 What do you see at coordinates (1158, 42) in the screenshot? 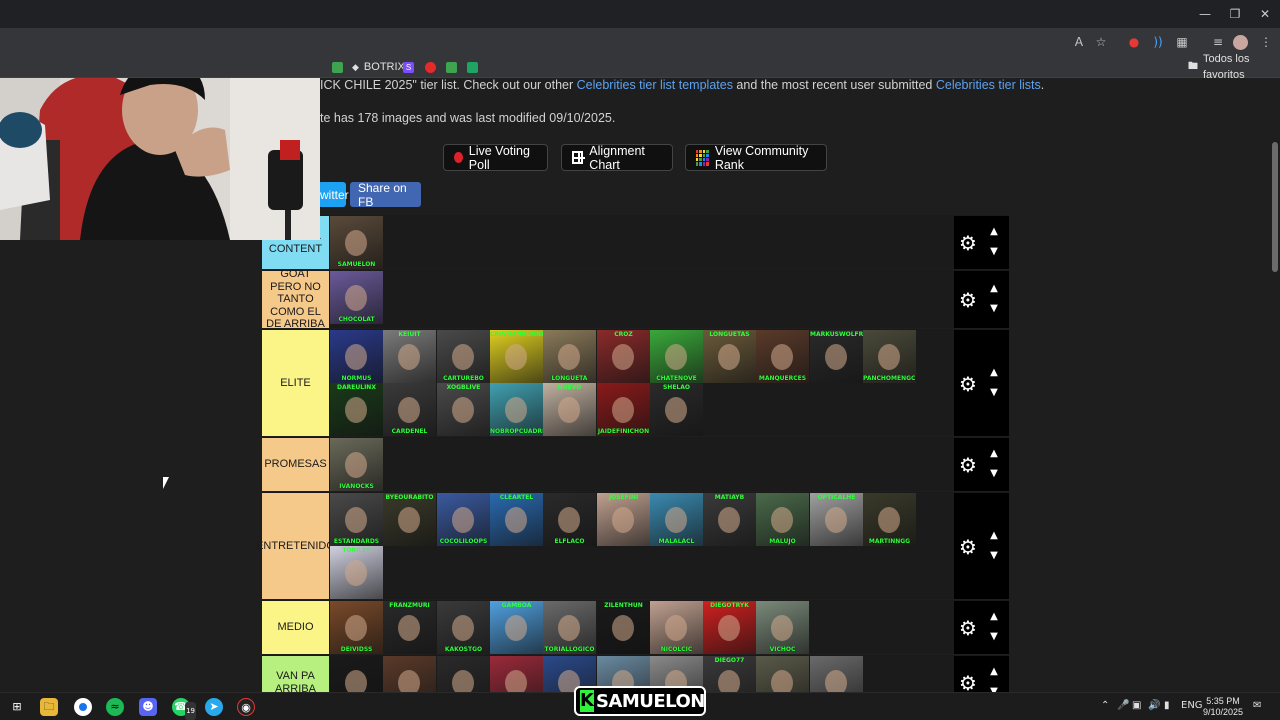
I see `audio-icon: ))` at bounding box center [1158, 42].